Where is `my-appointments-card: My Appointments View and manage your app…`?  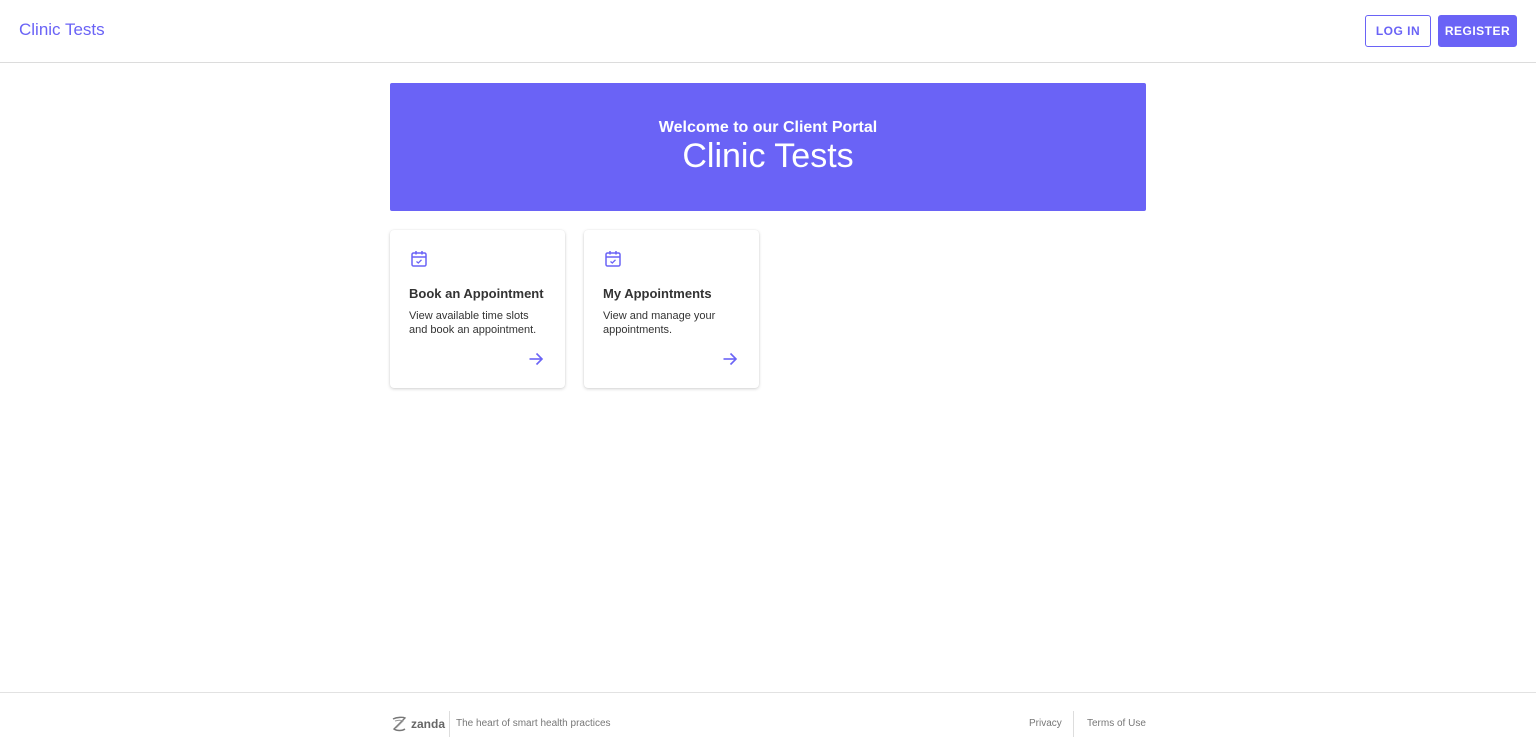 my-appointments-card: My Appointments View and manage your app… is located at coordinates (671, 309).